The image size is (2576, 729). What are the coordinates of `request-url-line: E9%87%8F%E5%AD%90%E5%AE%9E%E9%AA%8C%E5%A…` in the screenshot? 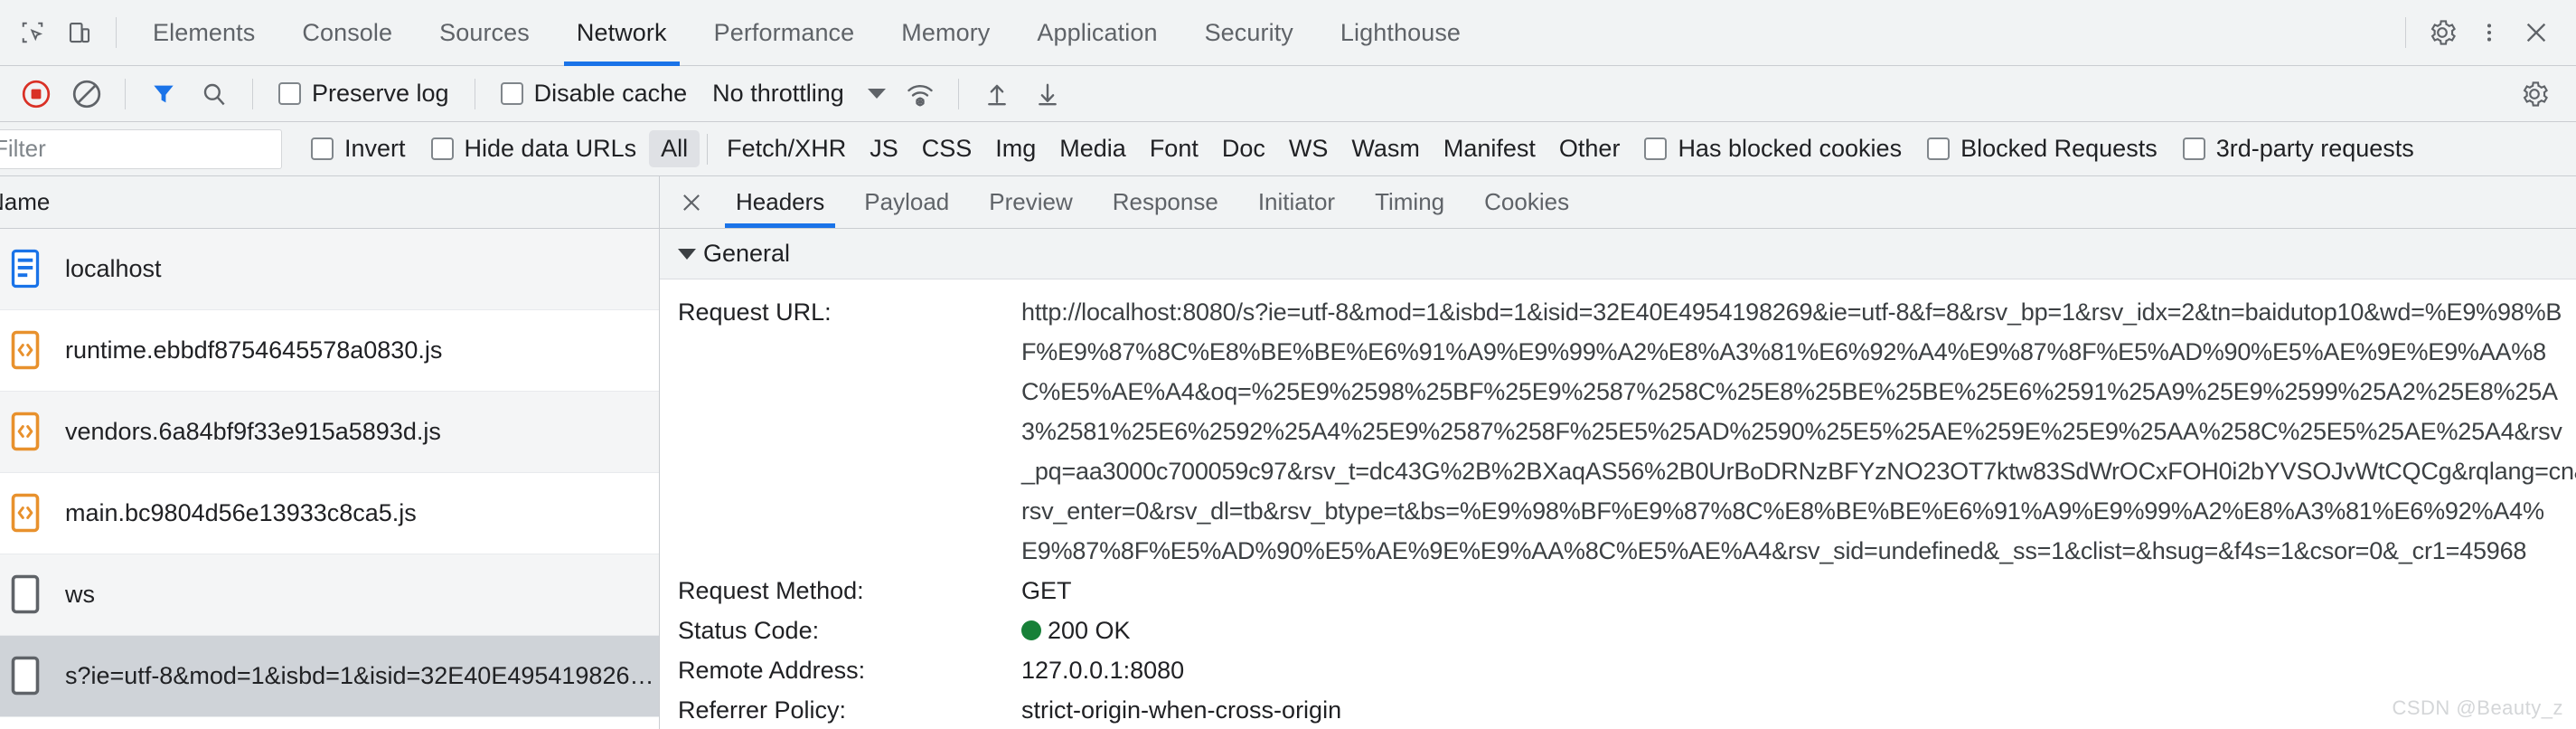 It's located at (1774, 550).